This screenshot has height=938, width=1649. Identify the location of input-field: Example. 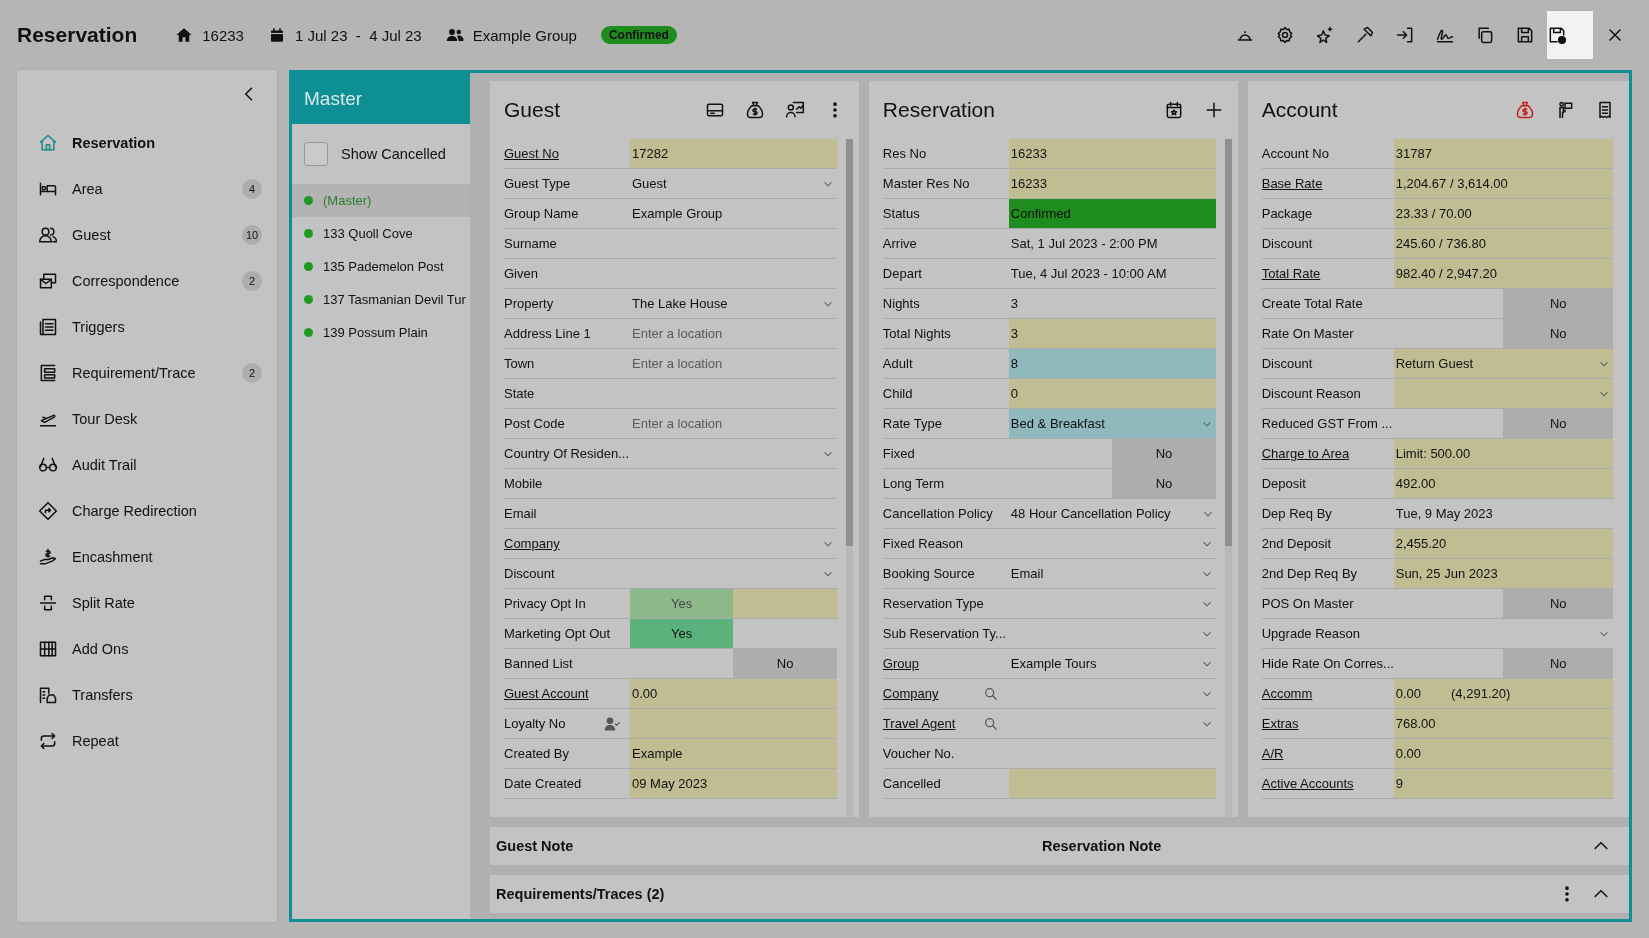
(733, 753).